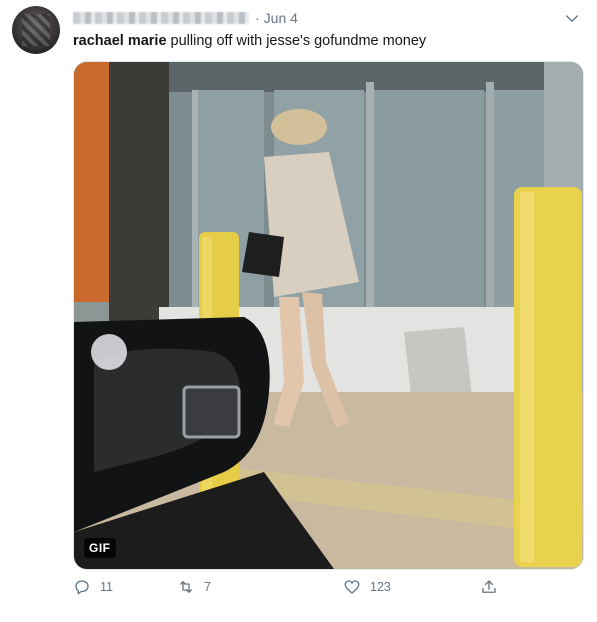 The image size is (597, 622). I want to click on tweet-header: · Jun 4, so click(185, 18).